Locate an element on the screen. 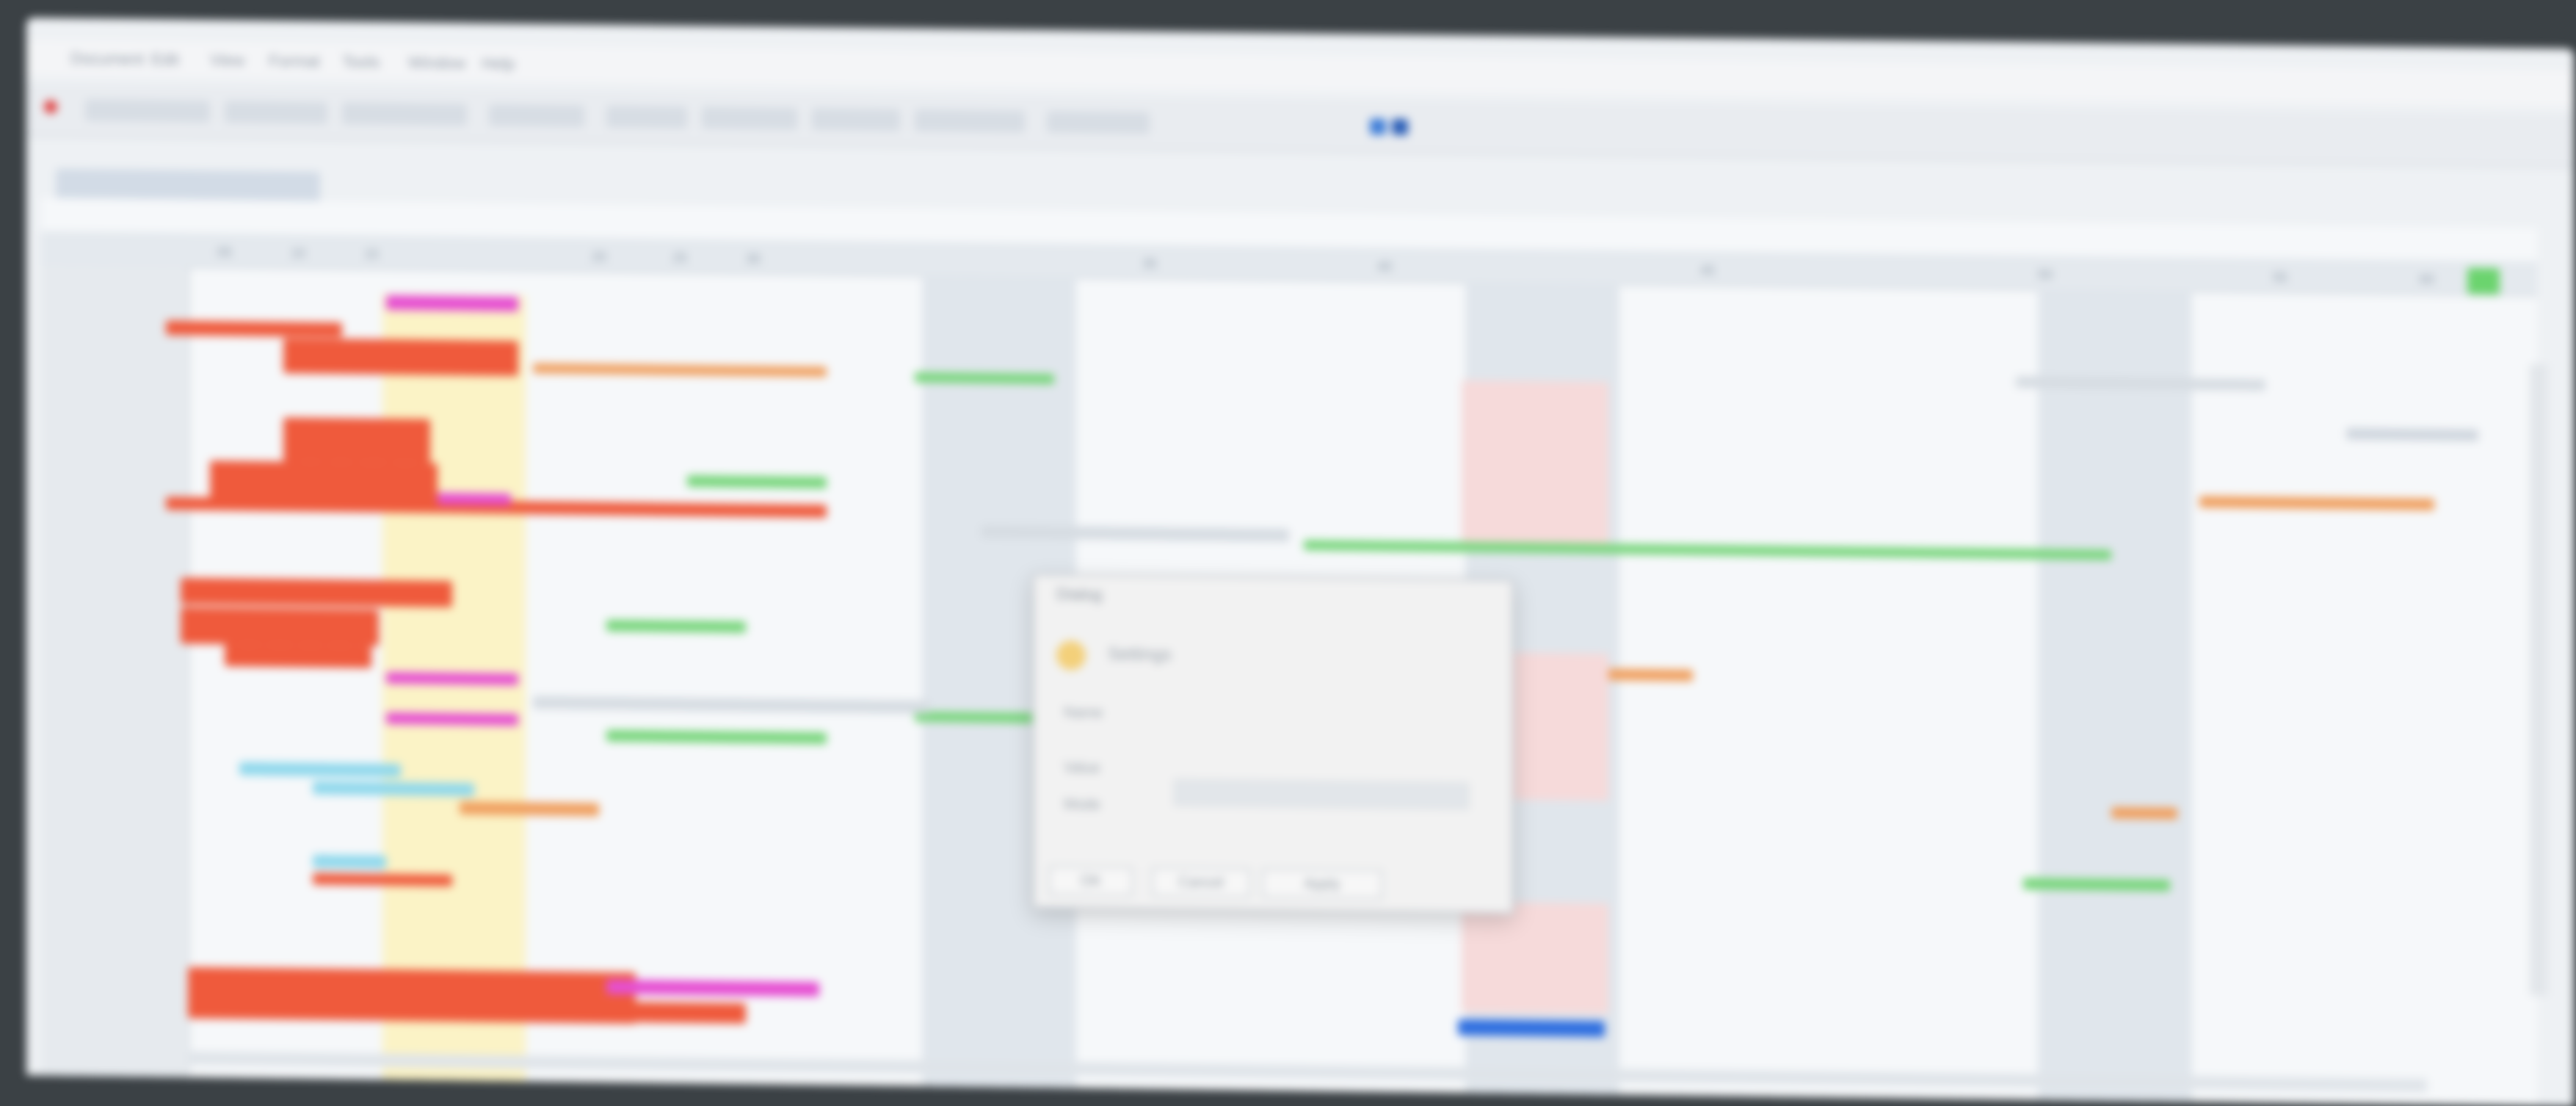  toolbar-field is located at coordinates (1098, 122).